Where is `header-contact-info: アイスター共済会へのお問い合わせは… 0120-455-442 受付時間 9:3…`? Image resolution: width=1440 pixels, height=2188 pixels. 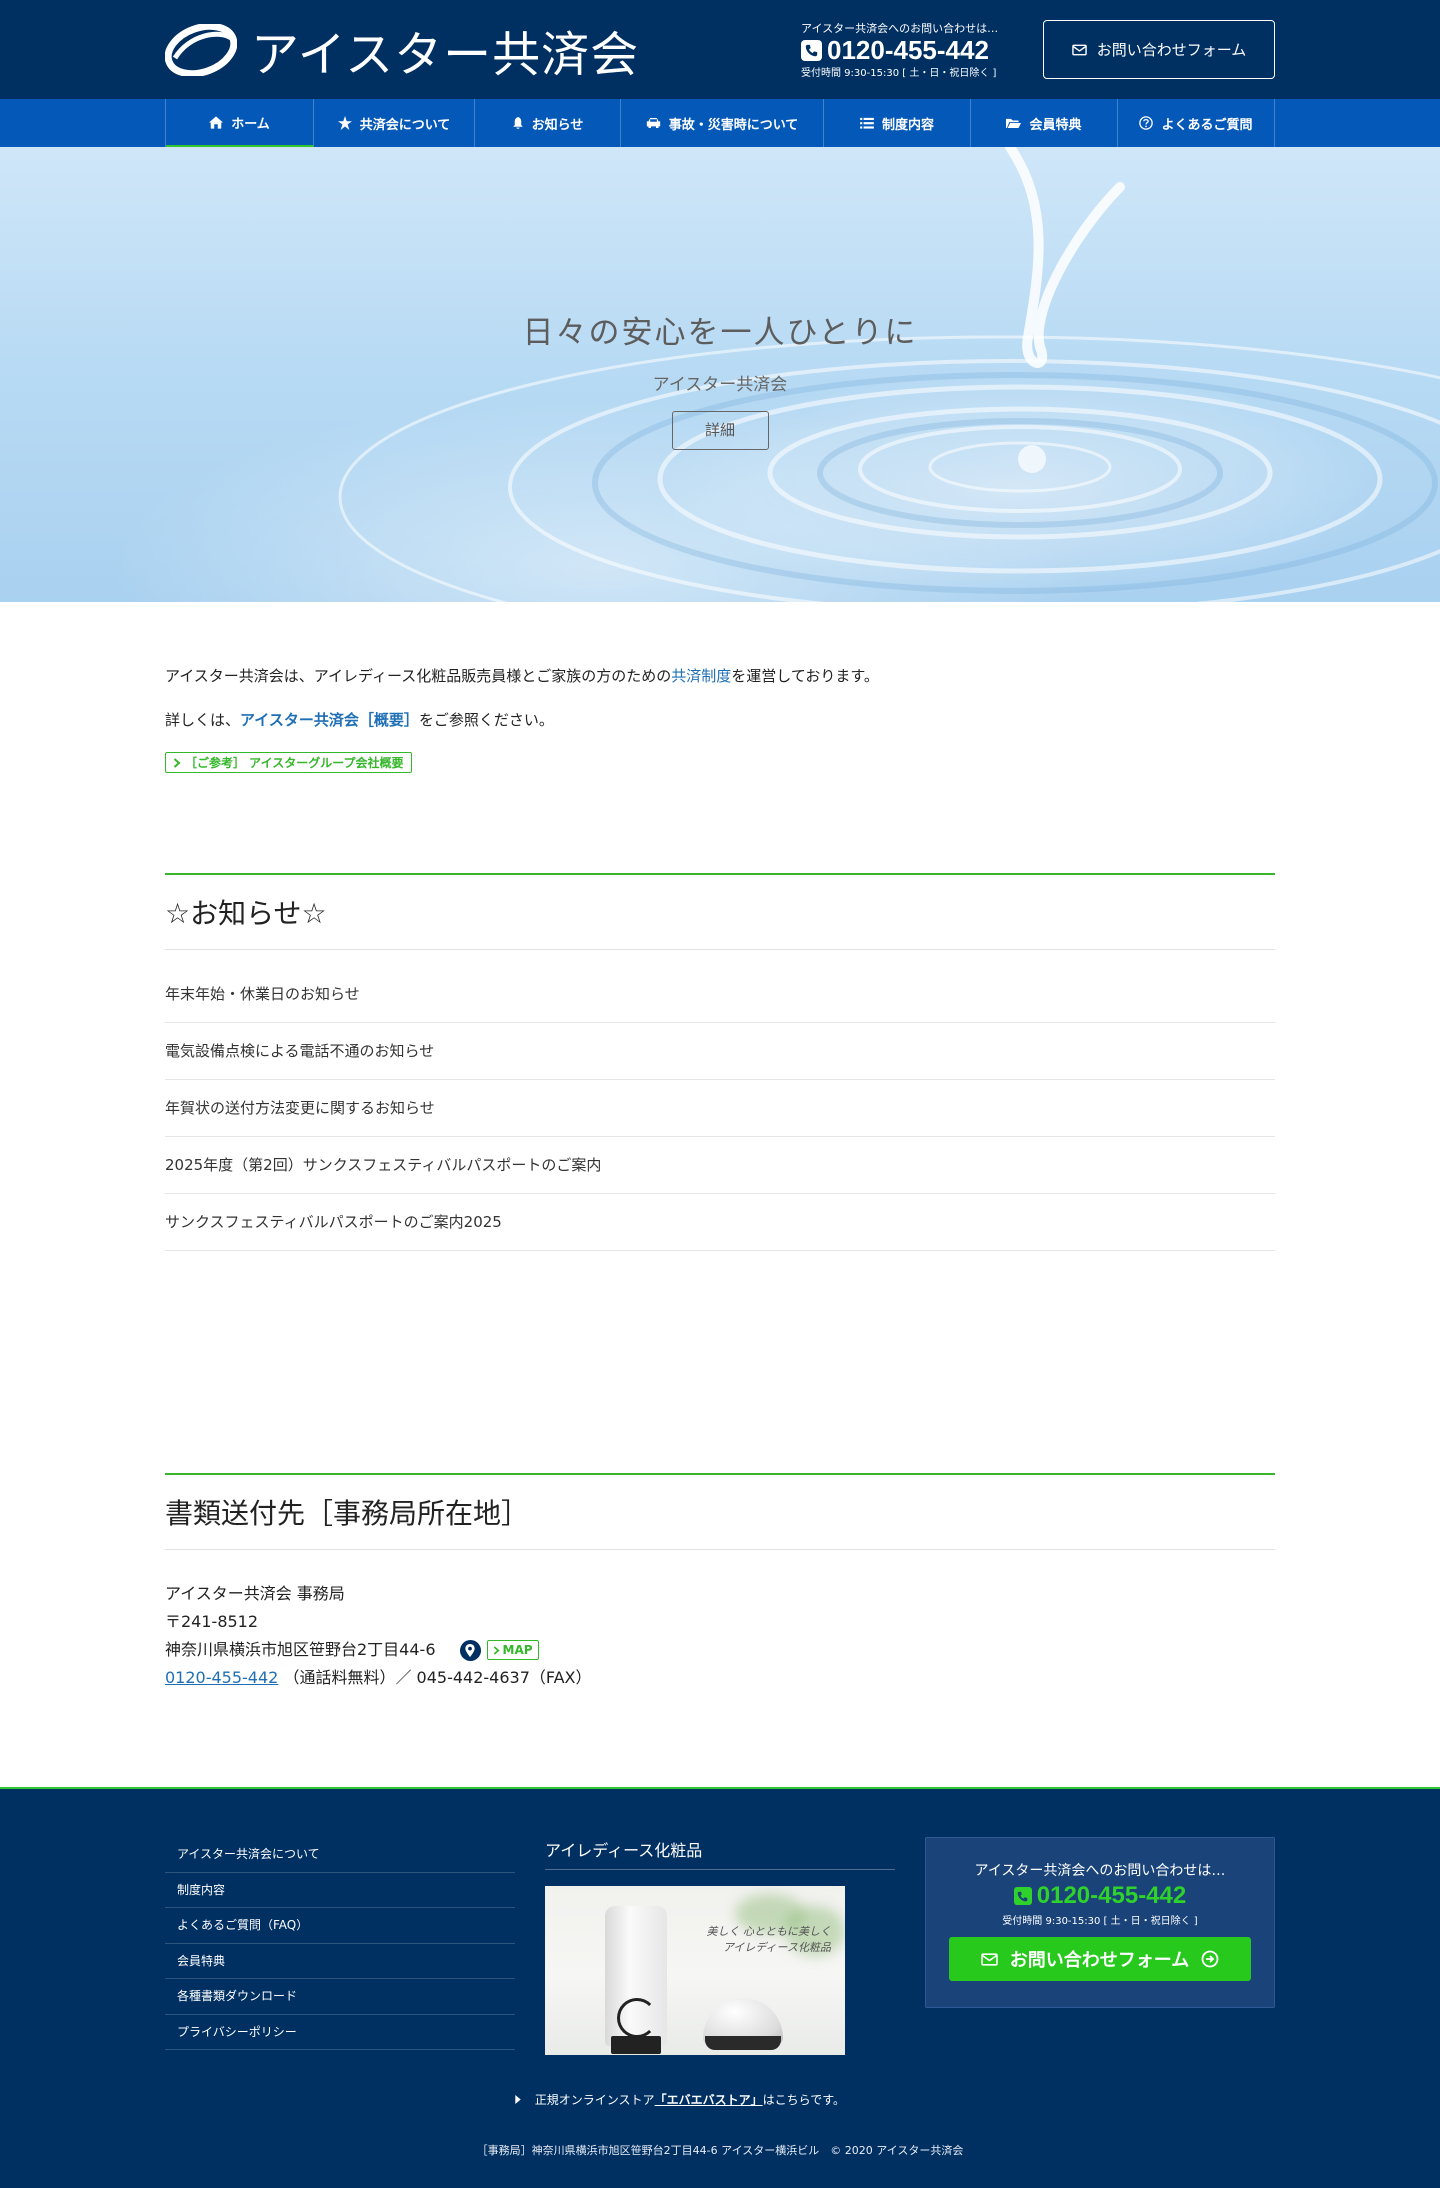
header-contact-info: アイスター共済会へのお問い合わせは… 0120-455-442 受付時間 9:3… is located at coordinates (906, 50).